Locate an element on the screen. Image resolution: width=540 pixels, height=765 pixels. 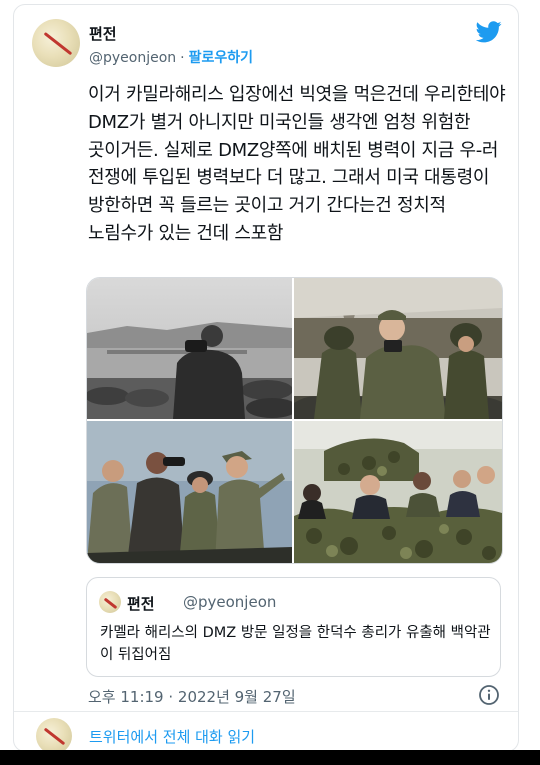
author-avatar is located at coordinates (56, 43).